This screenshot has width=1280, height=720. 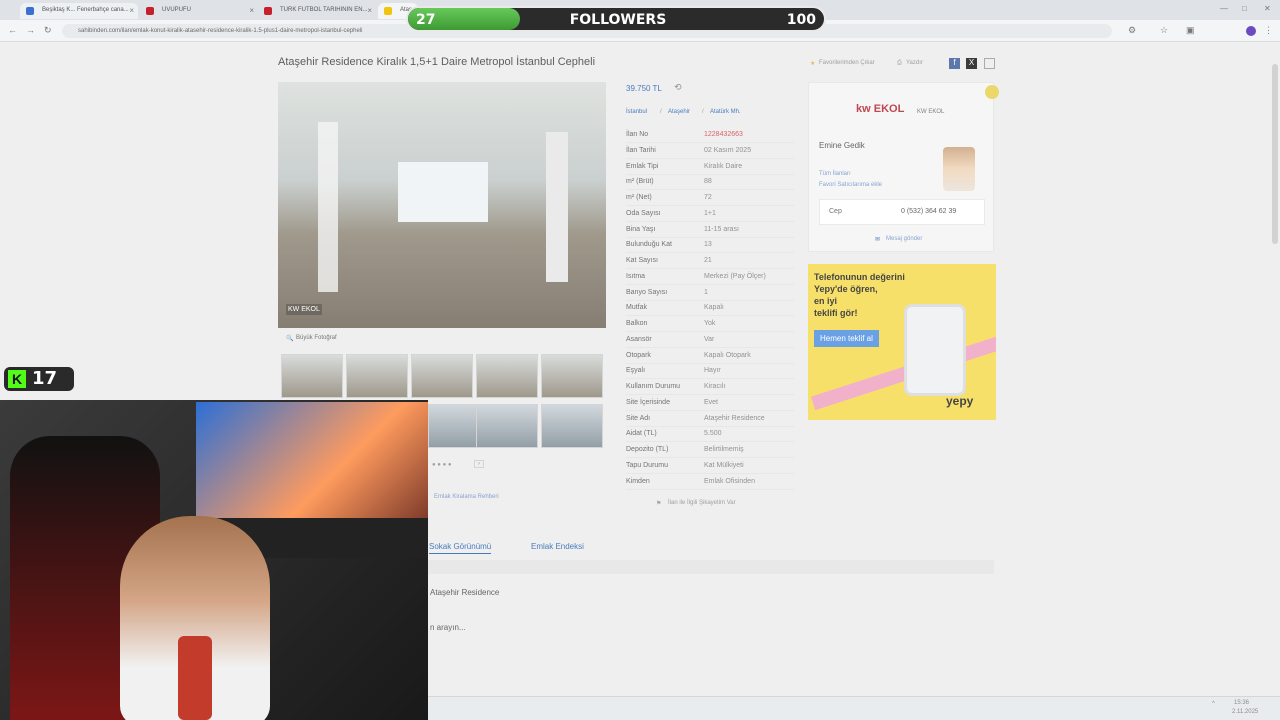 What do you see at coordinates (702, 503) in the screenshot?
I see `complaint-link: İlan ile İlgili Şikayetim Var` at bounding box center [702, 503].